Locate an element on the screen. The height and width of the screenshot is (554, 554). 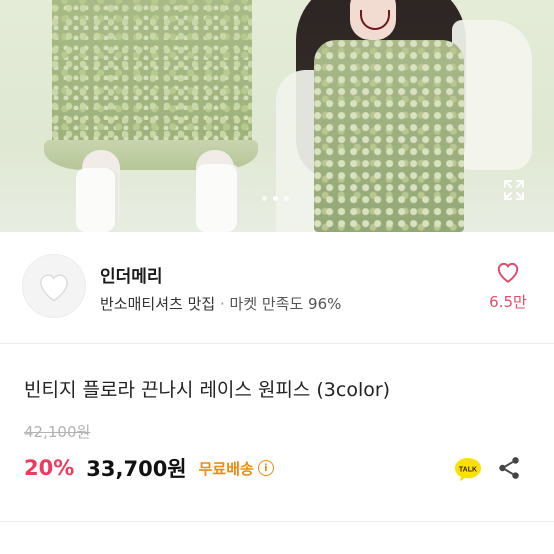
free-shipping-label: 무료배송 is located at coordinates (226, 468).